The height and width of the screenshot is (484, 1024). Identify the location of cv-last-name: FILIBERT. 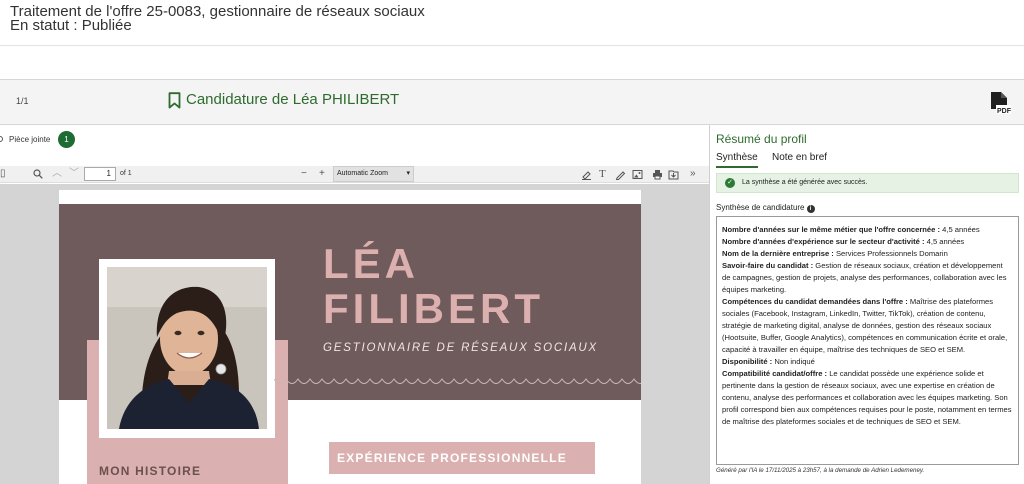
(433, 308).